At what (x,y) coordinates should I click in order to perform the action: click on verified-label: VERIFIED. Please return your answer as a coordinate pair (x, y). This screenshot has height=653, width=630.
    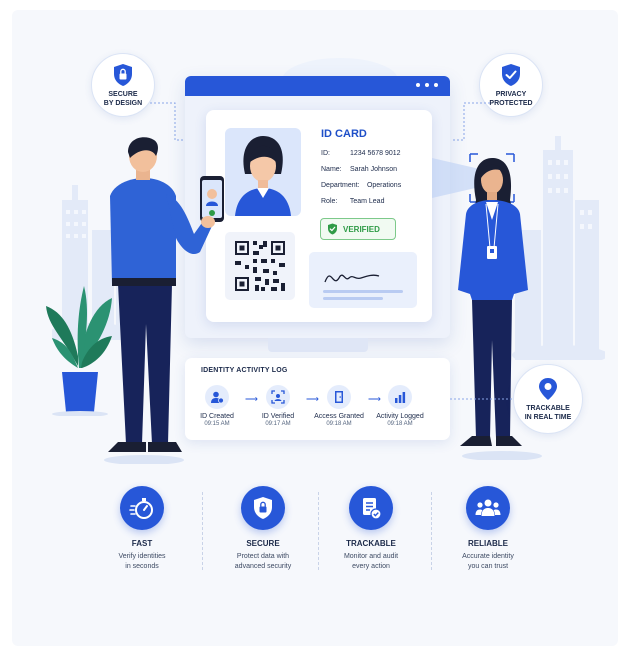
    Looking at the image, I should click on (361, 229).